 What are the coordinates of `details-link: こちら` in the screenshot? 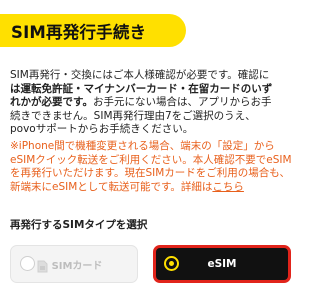 It's located at (228, 187).